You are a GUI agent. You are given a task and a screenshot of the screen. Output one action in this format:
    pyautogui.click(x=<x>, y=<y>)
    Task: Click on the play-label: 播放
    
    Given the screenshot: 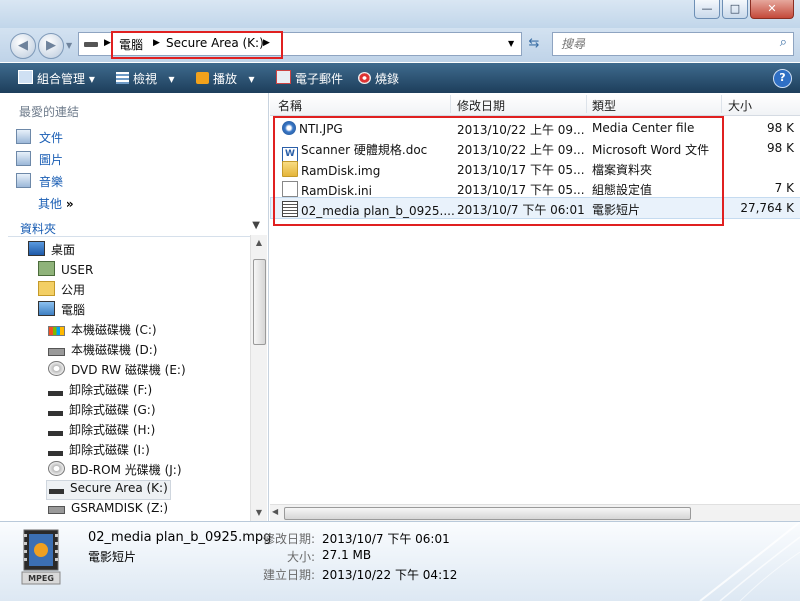 What is the action you would take?
    pyautogui.click(x=225, y=79)
    